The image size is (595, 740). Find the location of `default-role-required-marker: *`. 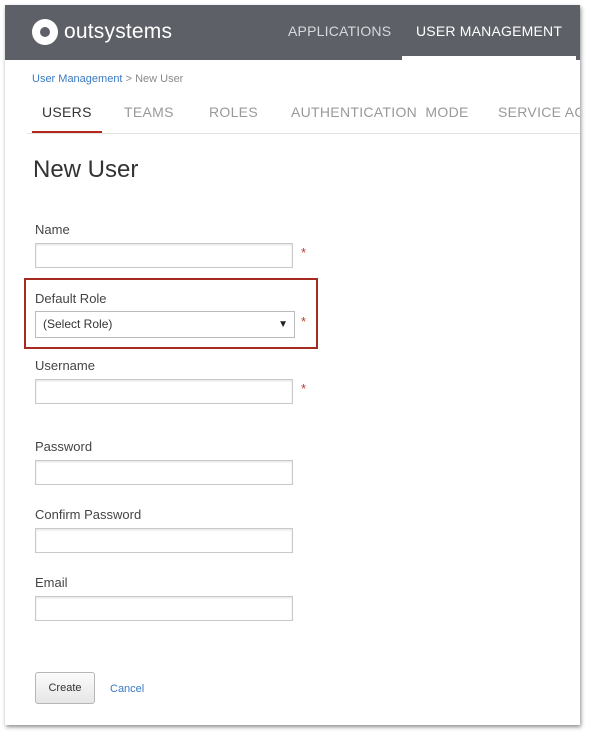

default-role-required-marker: * is located at coordinates (304, 321).